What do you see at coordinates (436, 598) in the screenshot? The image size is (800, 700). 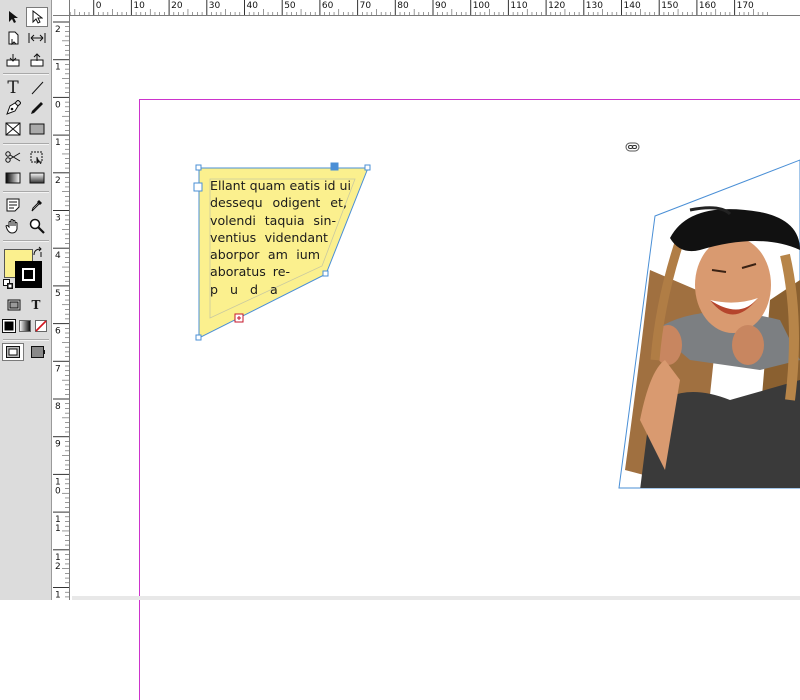 I see `canvas-bottom-edge` at bounding box center [436, 598].